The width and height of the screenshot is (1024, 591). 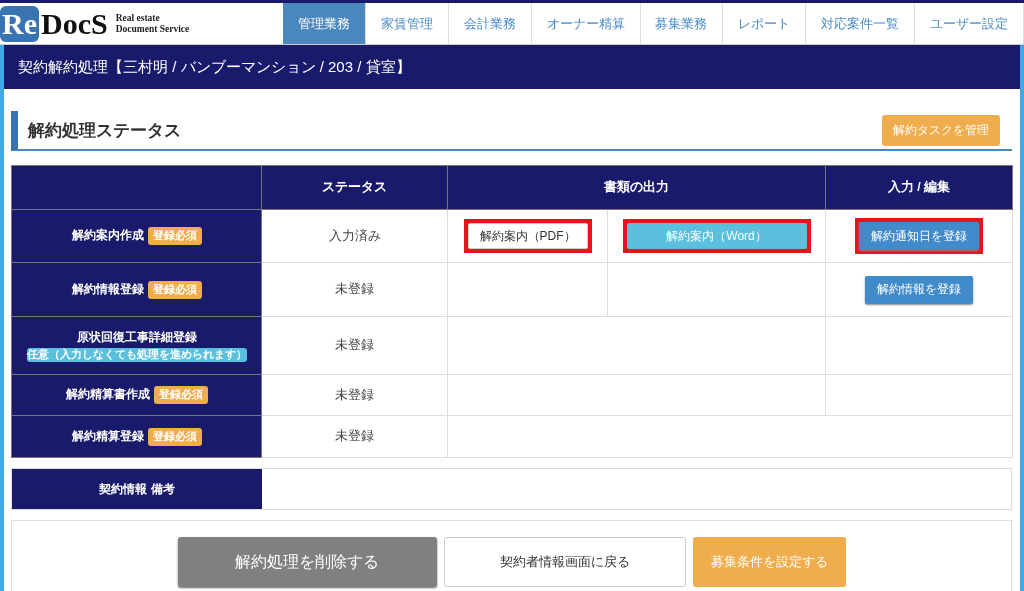 I want to click on logo-mark: Re, so click(x=19, y=23).